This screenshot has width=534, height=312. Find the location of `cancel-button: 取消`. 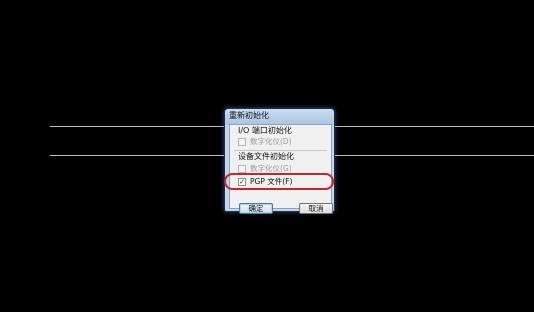

cancel-button: 取消 is located at coordinates (316, 208).